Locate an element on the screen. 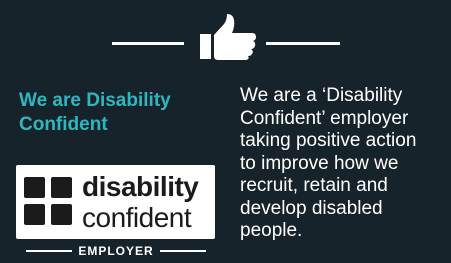  section-title-line: Confident is located at coordinates (63, 124).